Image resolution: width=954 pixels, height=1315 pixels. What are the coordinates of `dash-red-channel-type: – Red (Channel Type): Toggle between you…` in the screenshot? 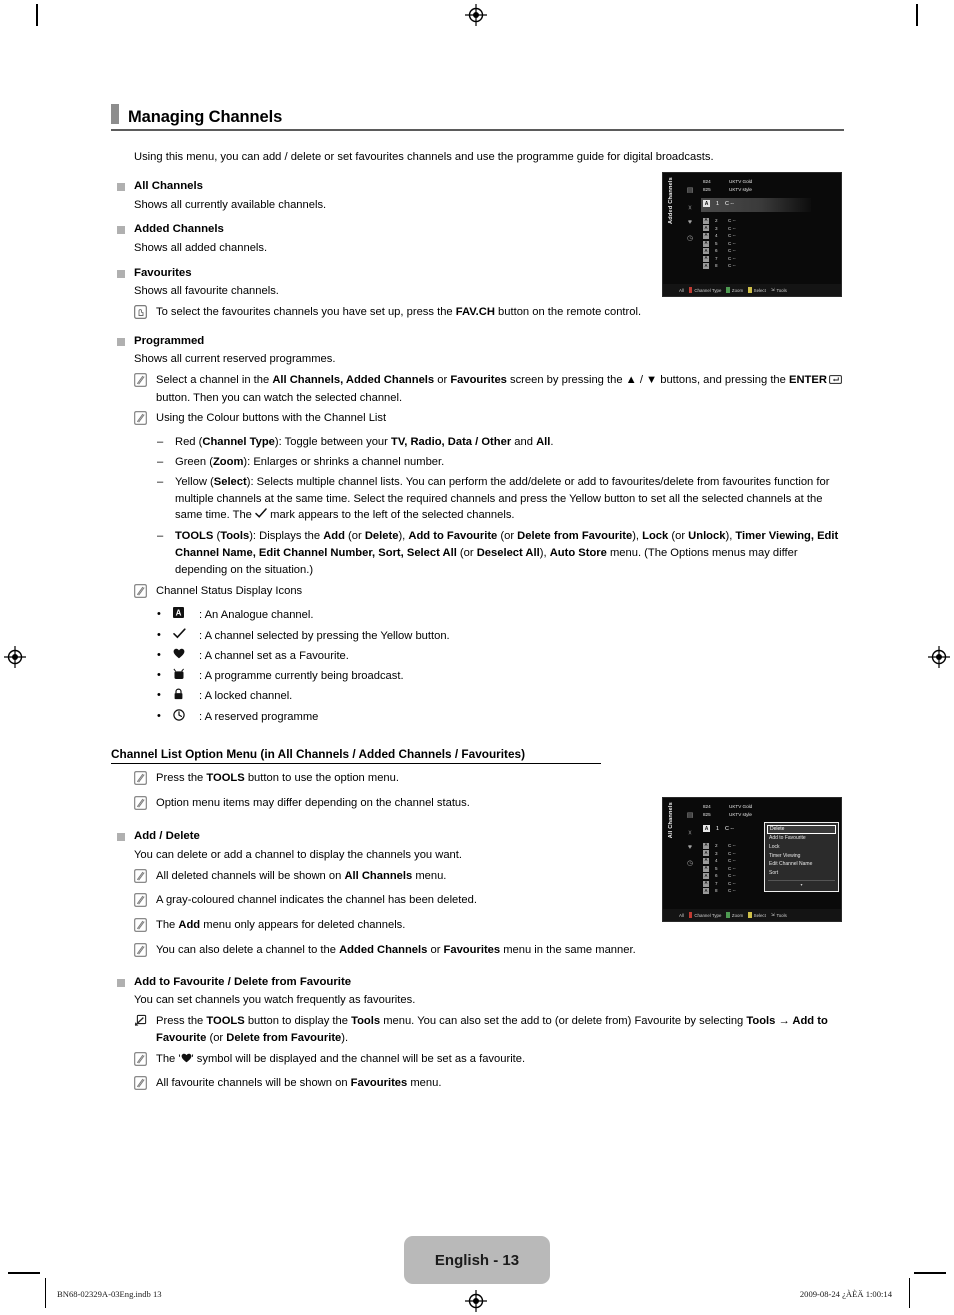 It's located at (500, 442).